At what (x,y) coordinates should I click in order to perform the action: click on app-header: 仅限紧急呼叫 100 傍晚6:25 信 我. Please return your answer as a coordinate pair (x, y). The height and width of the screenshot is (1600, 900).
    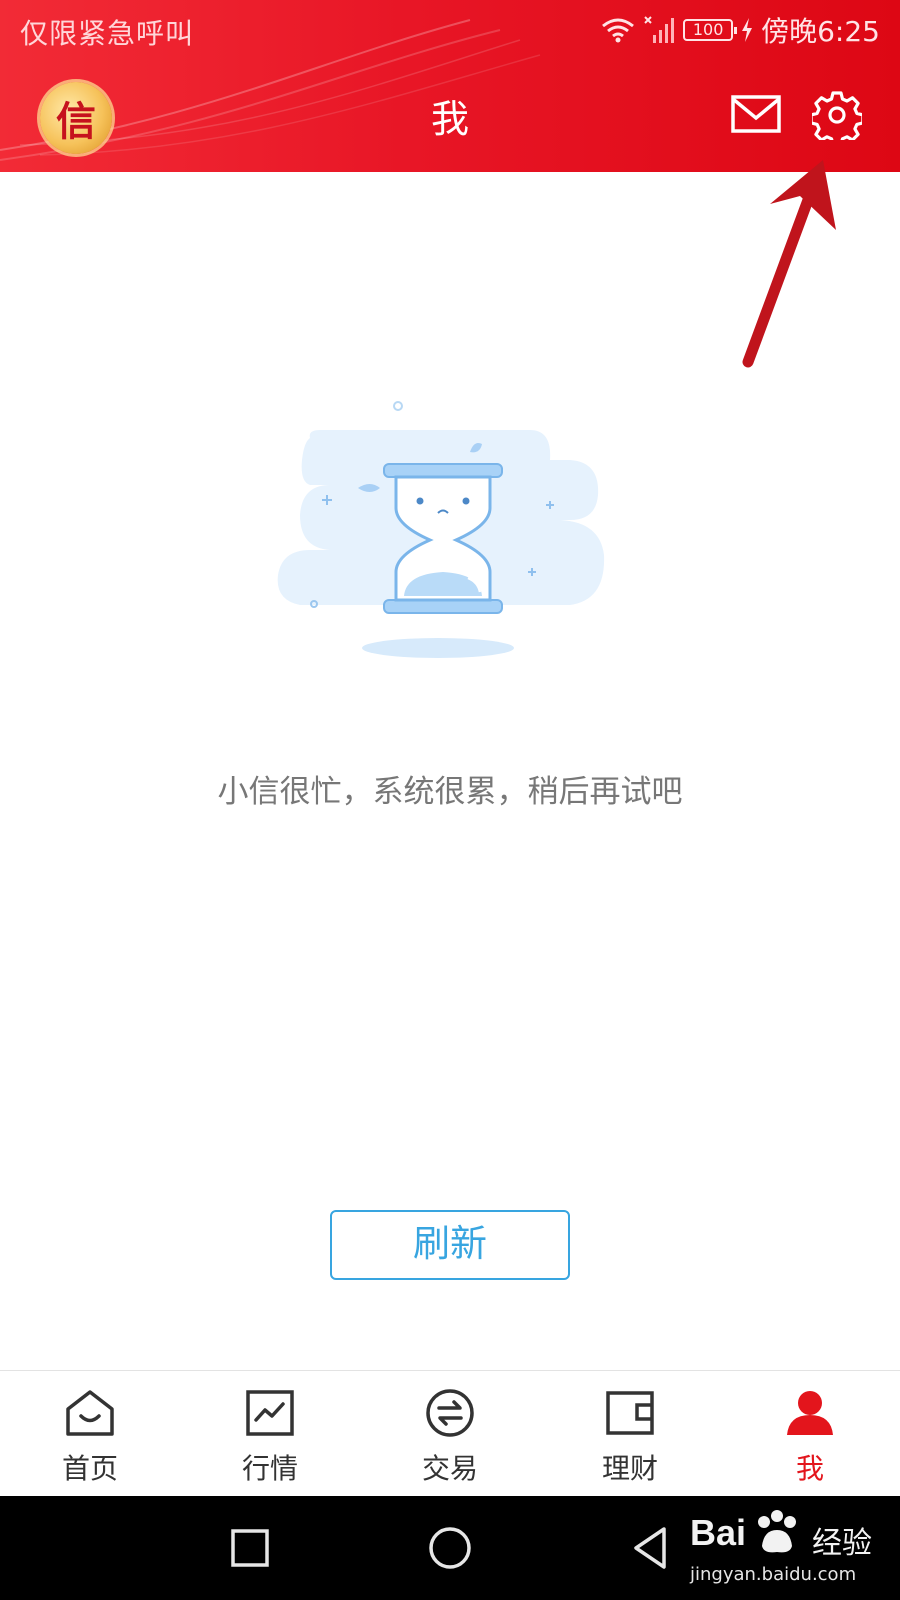
    Looking at the image, I should click on (450, 86).